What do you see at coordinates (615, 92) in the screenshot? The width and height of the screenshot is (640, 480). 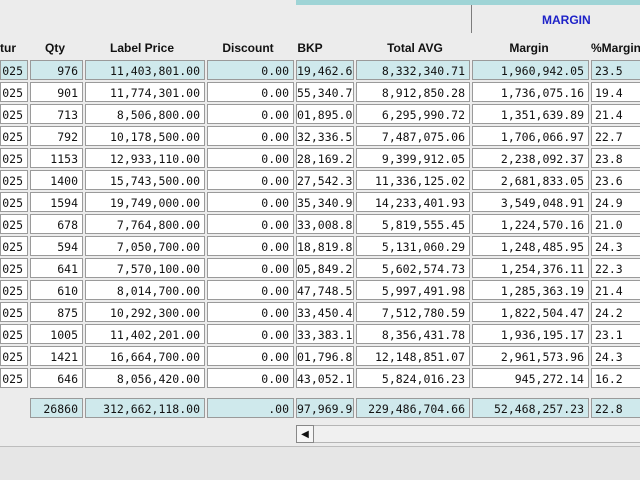 I see `table-cell: 19.4` at bounding box center [615, 92].